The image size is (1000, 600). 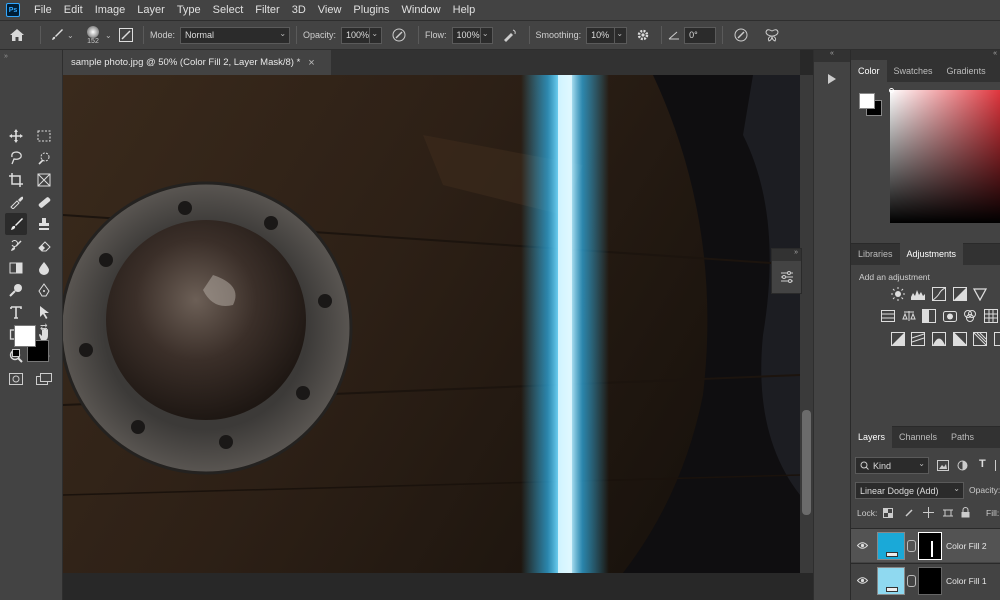 I want to click on eraser-tool, so click(x=44, y=246).